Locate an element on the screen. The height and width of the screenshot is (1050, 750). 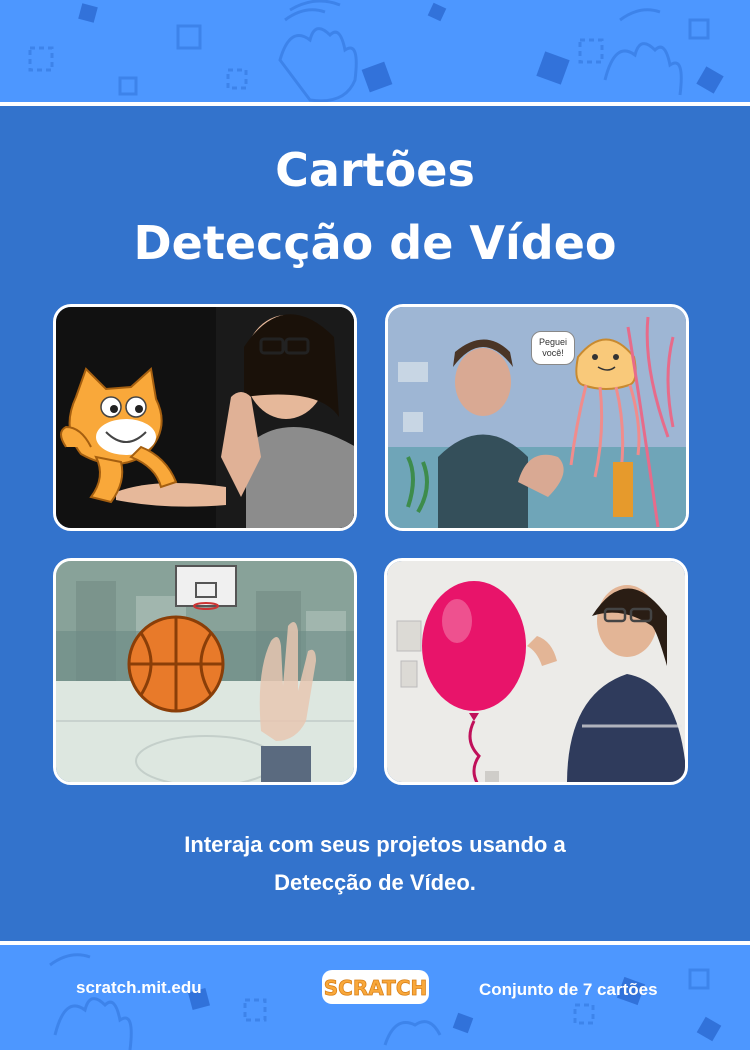
scratch-logo: SCRATCH is located at coordinates (375, 987).